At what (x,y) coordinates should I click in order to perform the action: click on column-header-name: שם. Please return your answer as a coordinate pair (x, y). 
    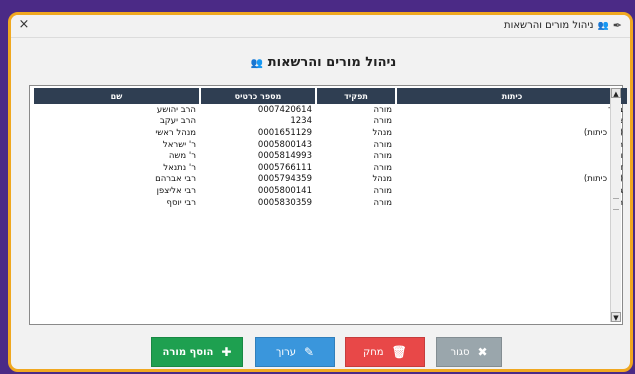
    Looking at the image, I should click on (116, 96).